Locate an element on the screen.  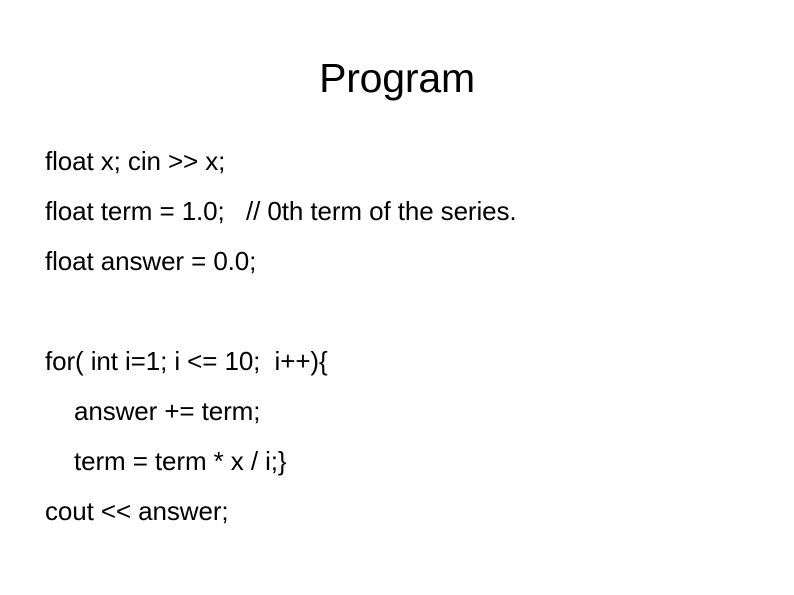
page-title: Program is located at coordinates (397, 78).